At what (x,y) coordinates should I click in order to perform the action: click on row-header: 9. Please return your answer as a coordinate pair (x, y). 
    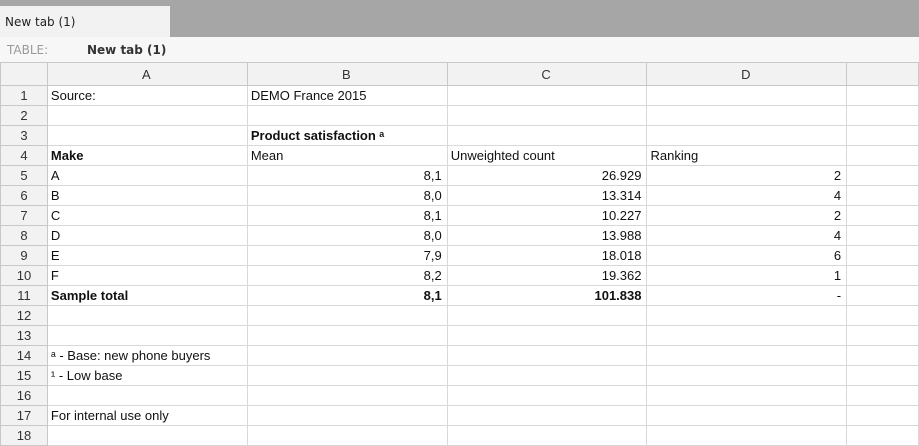
    Looking at the image, I should click on (24, 255).